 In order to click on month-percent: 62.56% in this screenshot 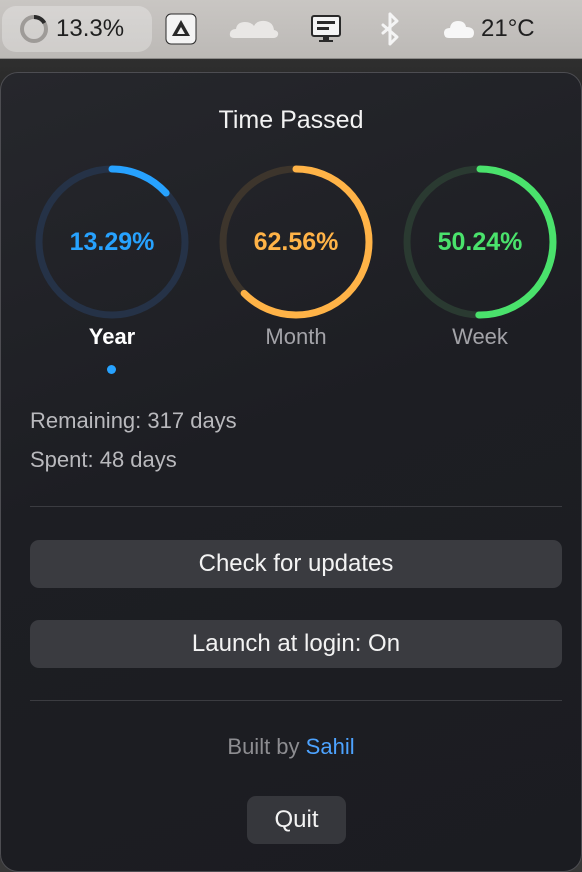, I will do `click(296, 241)`.